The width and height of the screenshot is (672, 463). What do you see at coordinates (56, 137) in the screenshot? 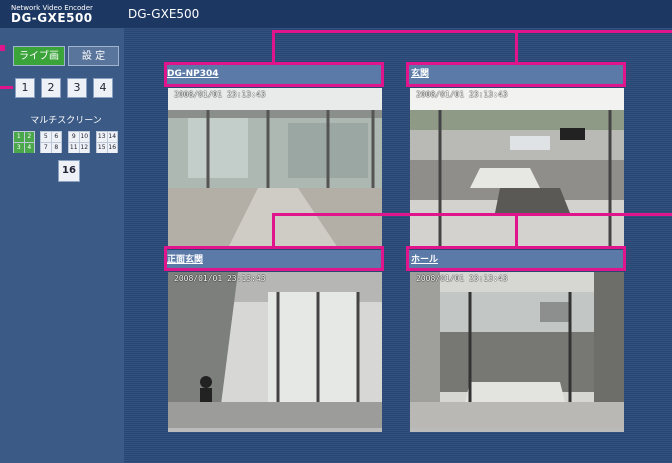
I see `grid-cell: 6` at bounding box center [56, 137].